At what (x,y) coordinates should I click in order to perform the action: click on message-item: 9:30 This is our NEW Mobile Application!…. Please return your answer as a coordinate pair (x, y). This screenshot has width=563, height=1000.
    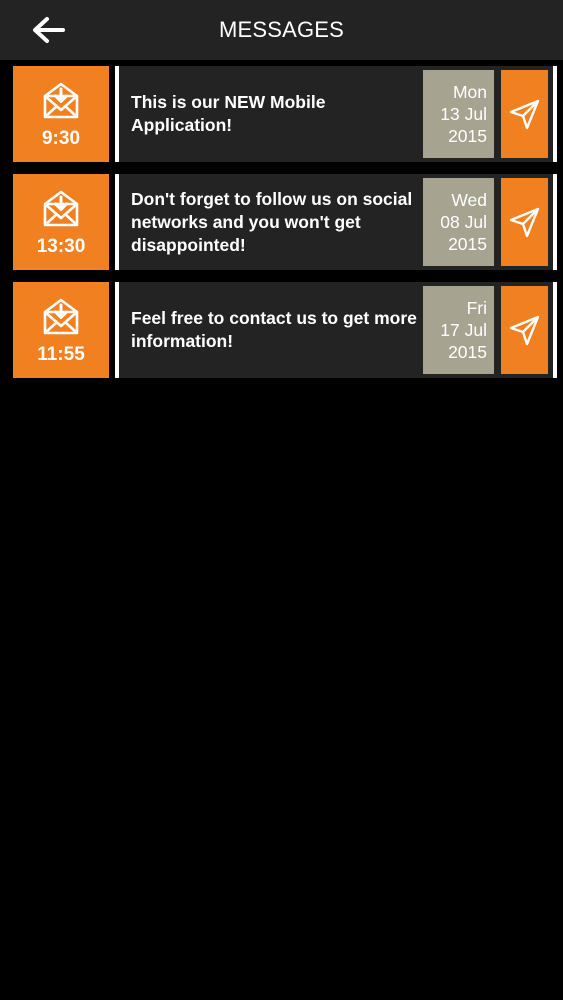
    Looking at the image, I should click on (281, 114).